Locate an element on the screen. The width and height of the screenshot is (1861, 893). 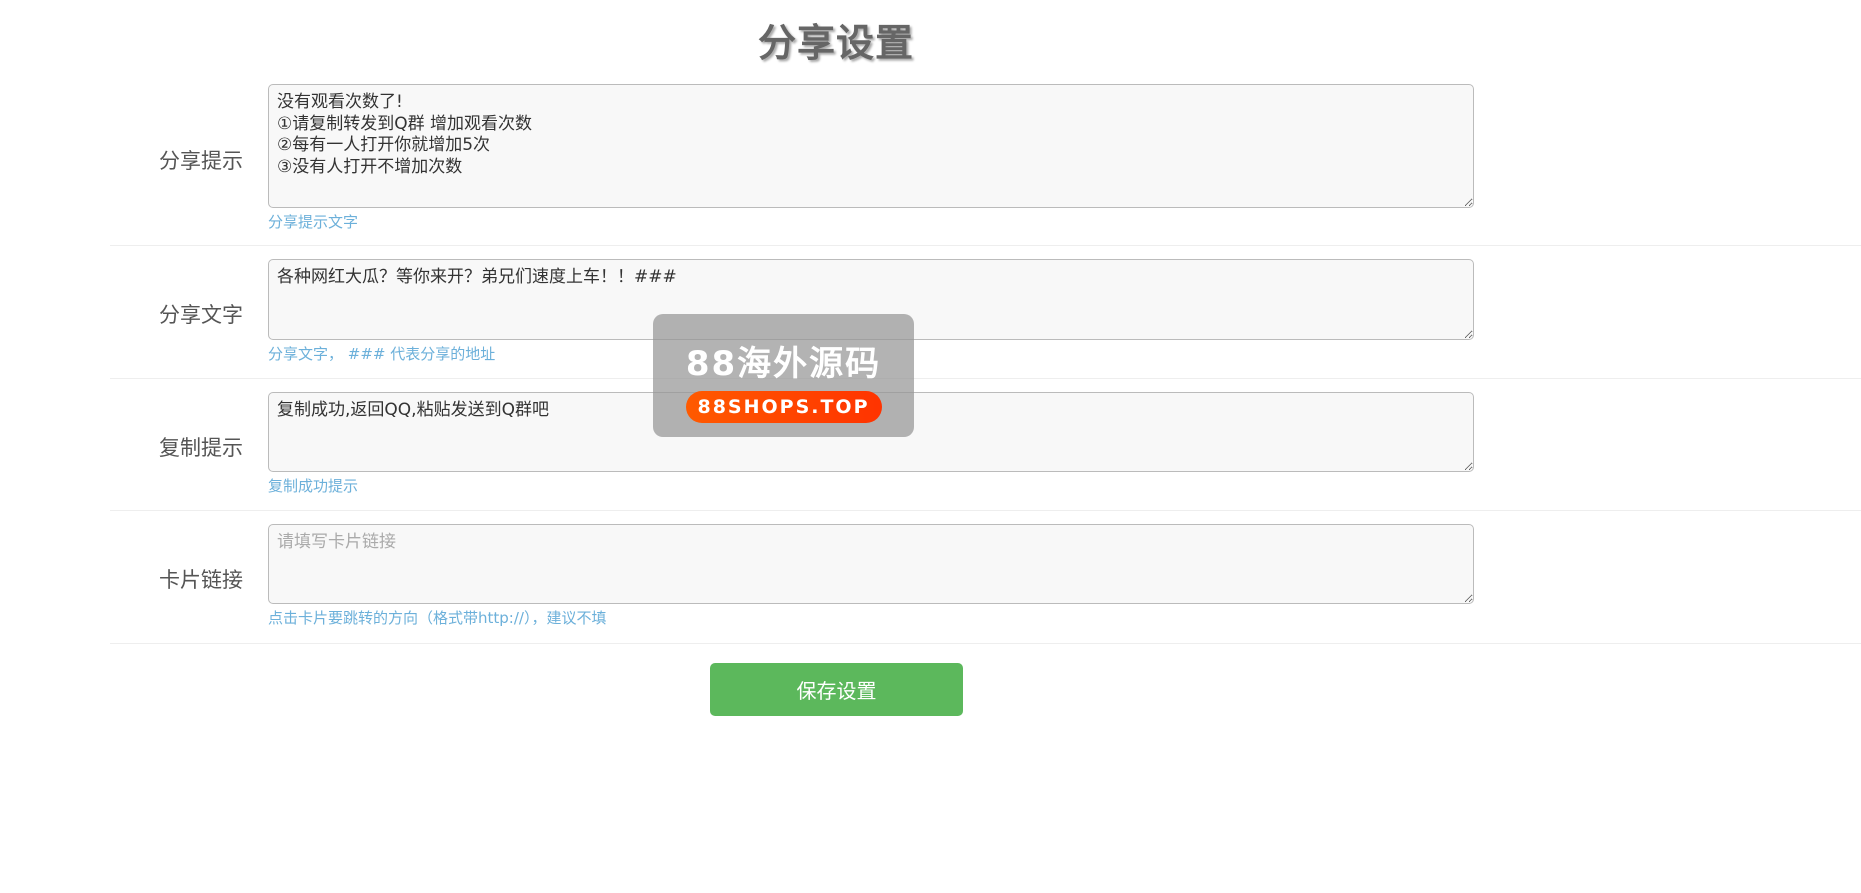
share-prompt-field: 分享提示文字 is located at coordinates (871, 158).